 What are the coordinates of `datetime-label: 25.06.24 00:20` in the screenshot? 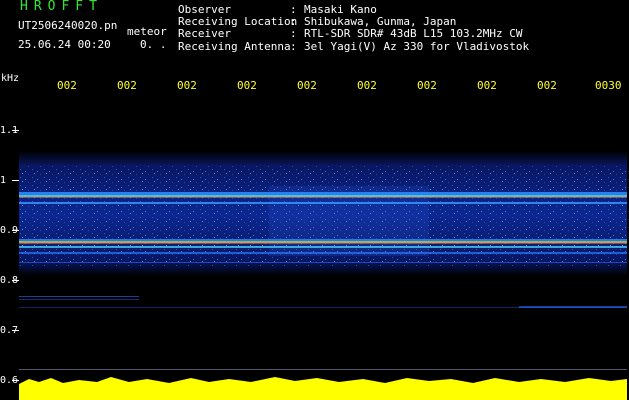 It's located at (64, 44).